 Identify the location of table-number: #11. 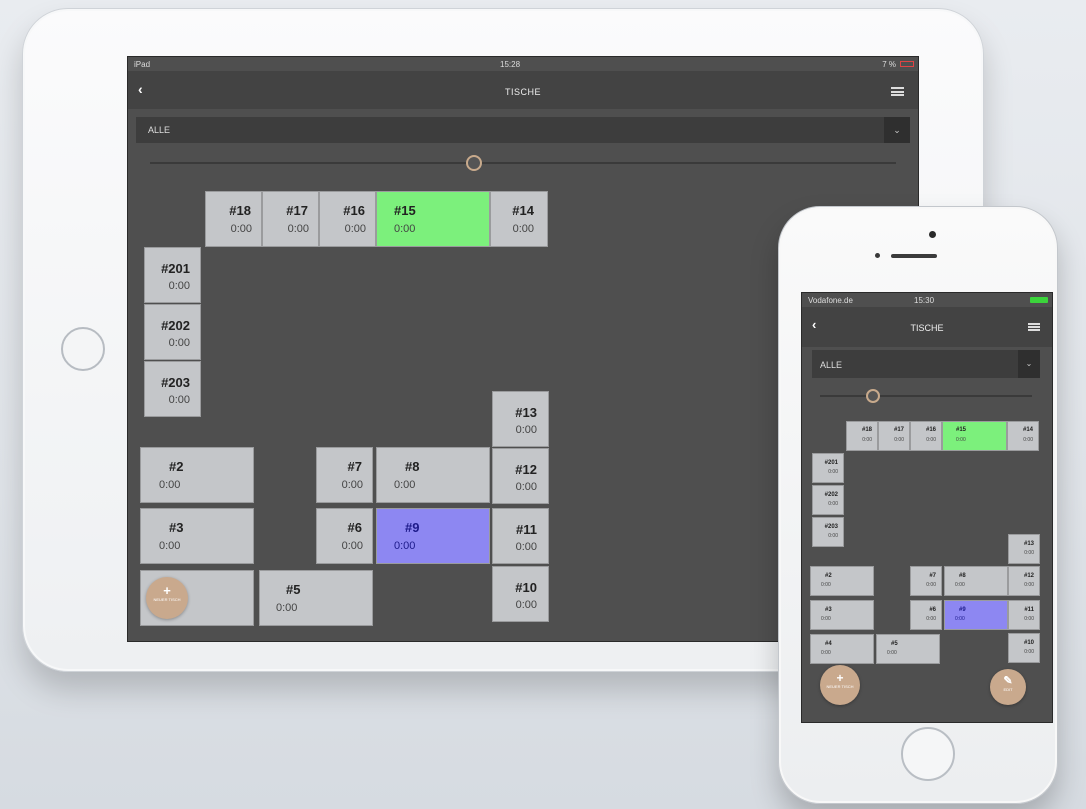
(1029, 610).